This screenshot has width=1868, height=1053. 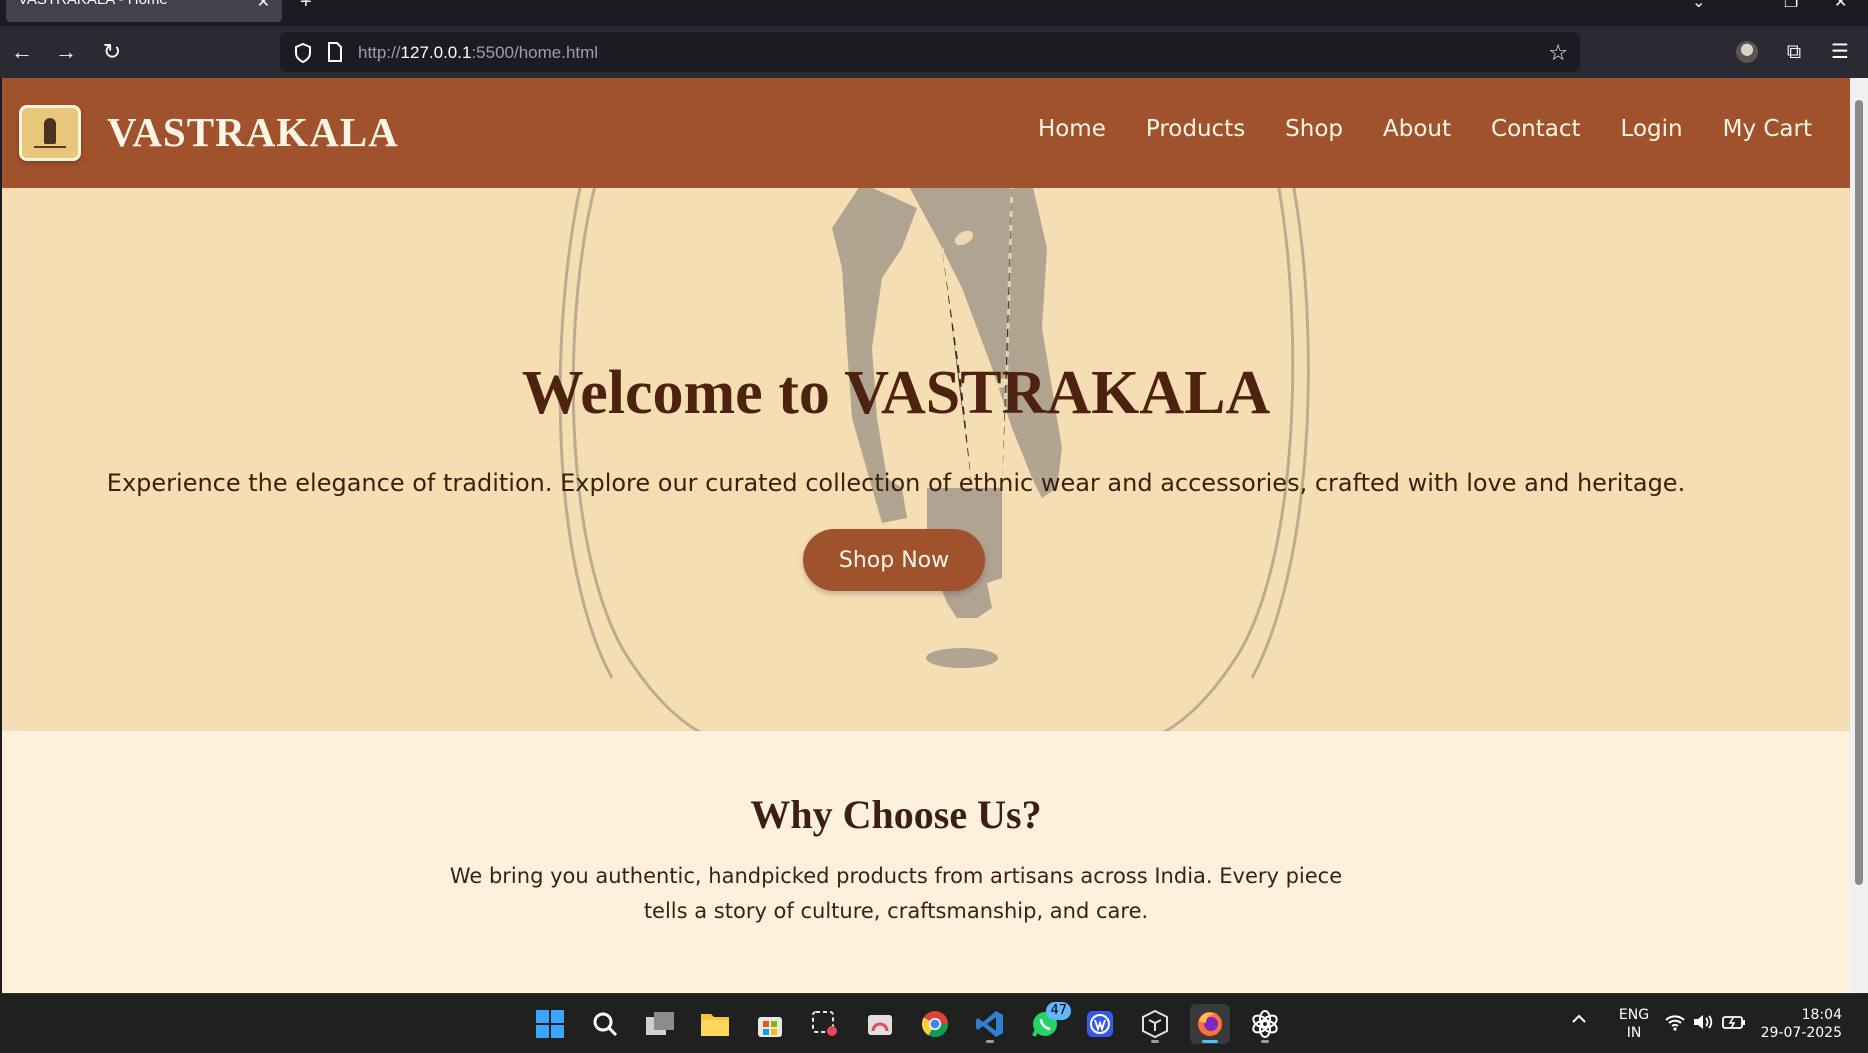 I want to click on nav-login: Login, so click(x=1652, y=129).